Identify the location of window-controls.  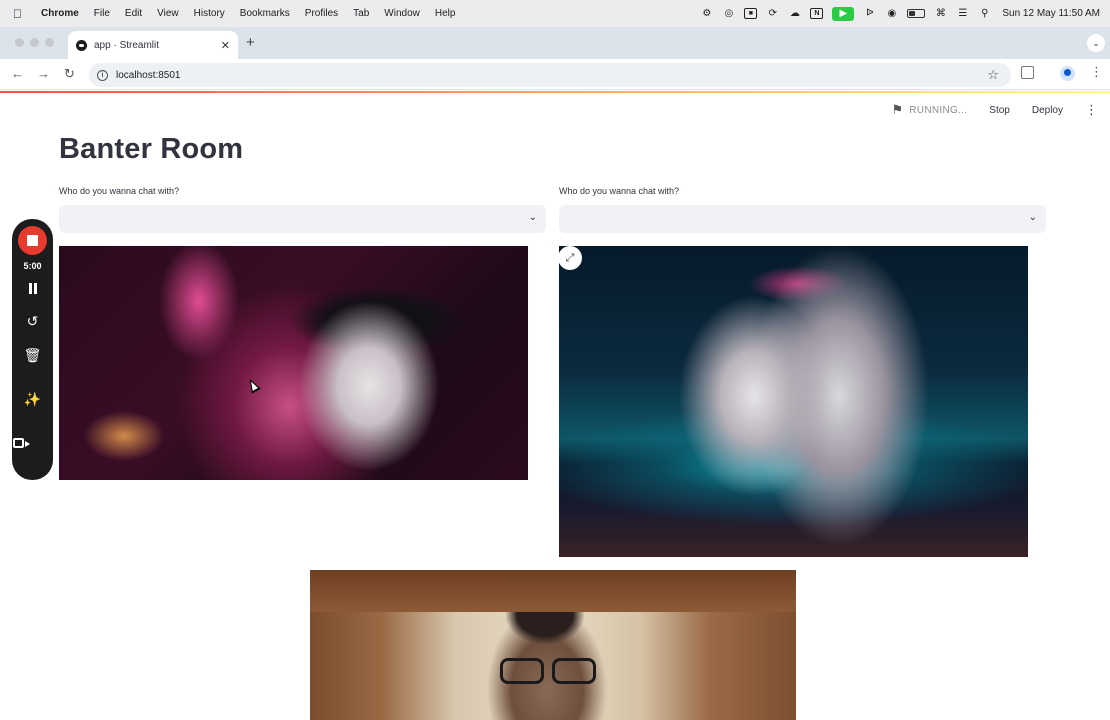
(34, 42).